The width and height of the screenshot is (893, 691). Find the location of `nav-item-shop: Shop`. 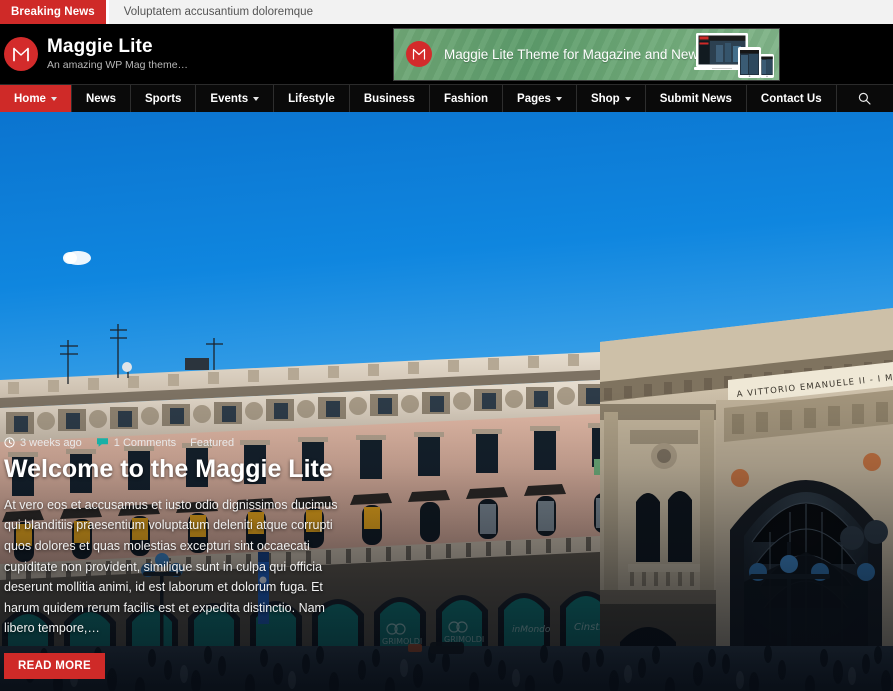

nav-item-shop: Shop is located at coordinates (611, 98).